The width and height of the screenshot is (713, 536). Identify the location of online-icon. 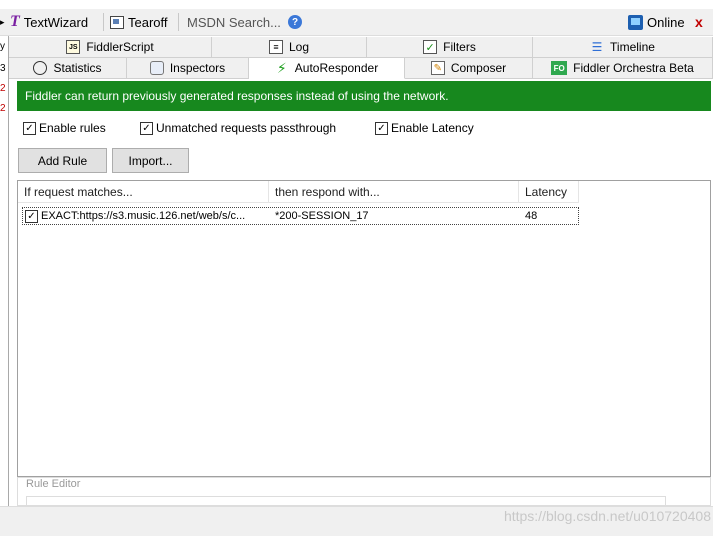
(635, 22).